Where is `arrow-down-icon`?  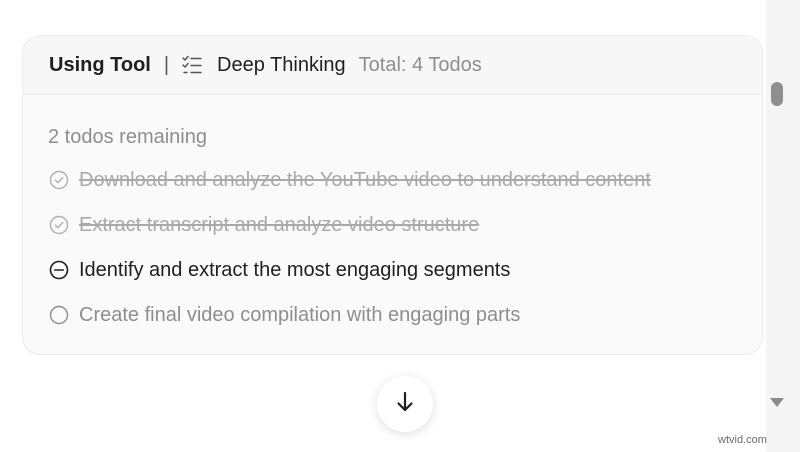
arrow-down-icon is located at coordinates (405, 404).